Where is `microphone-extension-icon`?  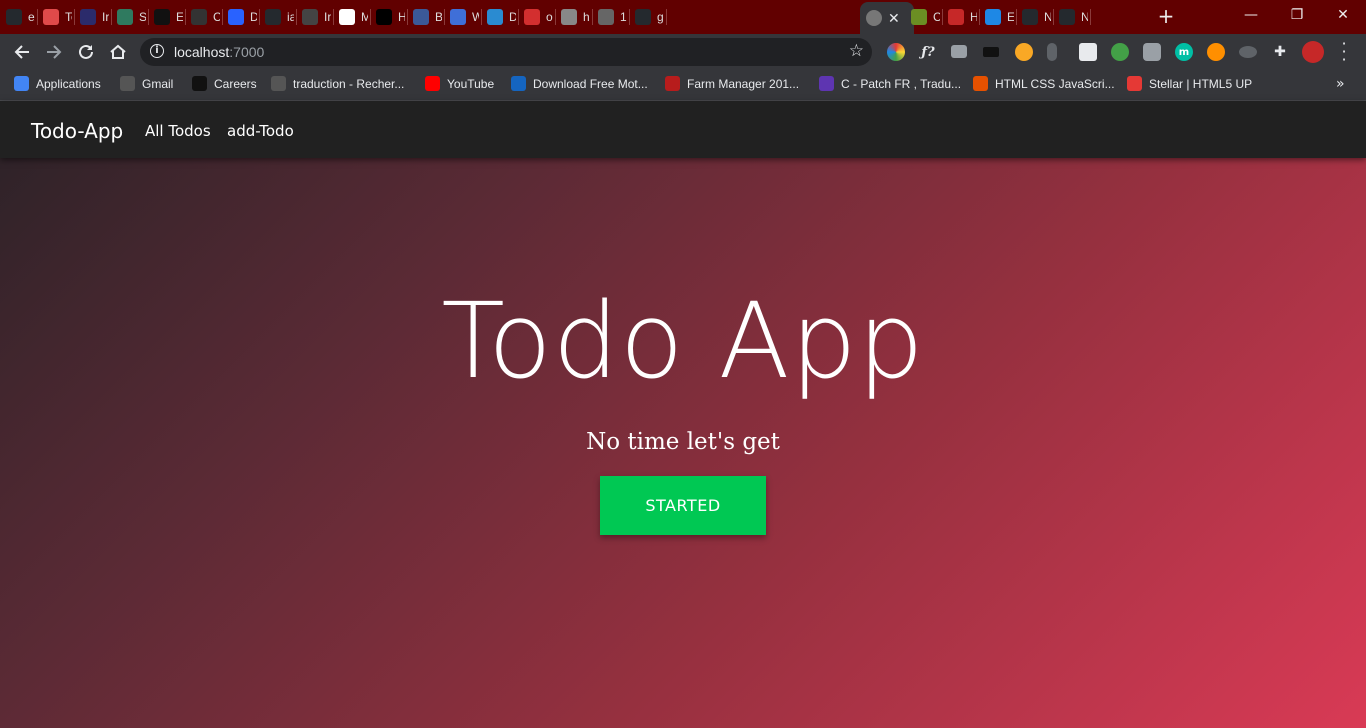 microphone-extension-icon is located at coordinates (1052, 52).